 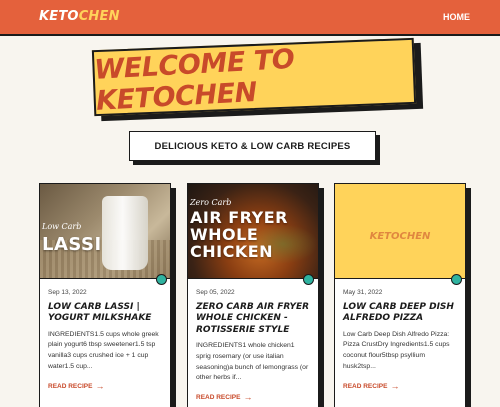 What do you see at coordinates (67, 292) in the screenshot?
I see `post-date: Sep 13, 2022` at bounding box center [67, 292].